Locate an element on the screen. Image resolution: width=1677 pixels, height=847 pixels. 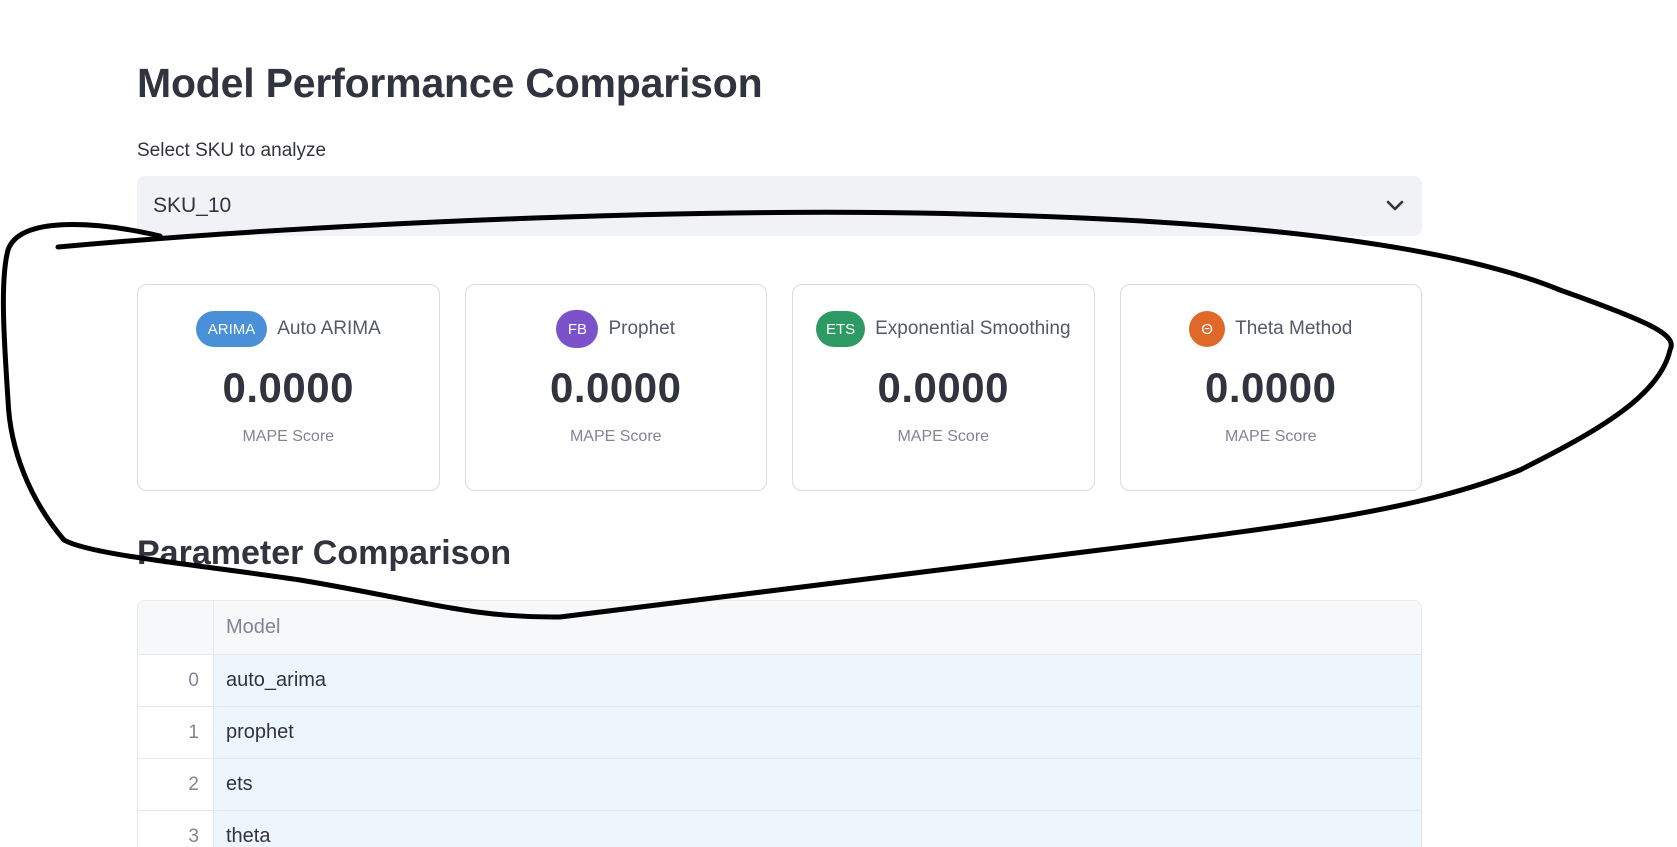
table-header-row: Model is located at coordinates (779, 628).